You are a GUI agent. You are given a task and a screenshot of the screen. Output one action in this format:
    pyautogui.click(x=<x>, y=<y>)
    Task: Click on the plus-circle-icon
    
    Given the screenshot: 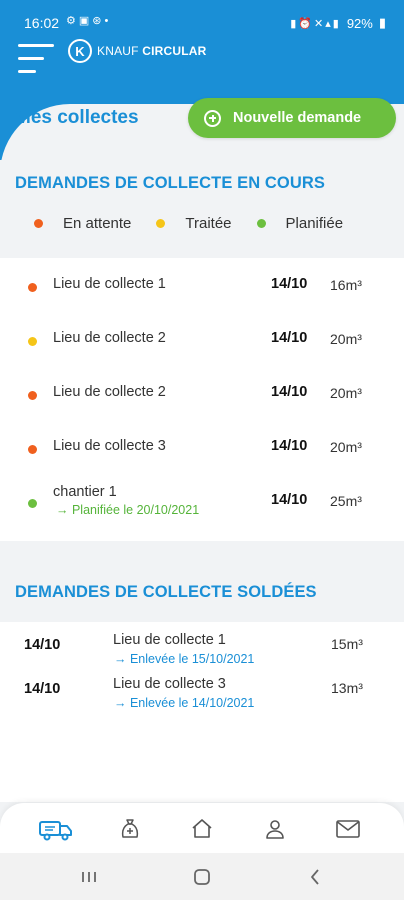 What is the action you would take?
    pyautogui.click(x=212, y=118)
    